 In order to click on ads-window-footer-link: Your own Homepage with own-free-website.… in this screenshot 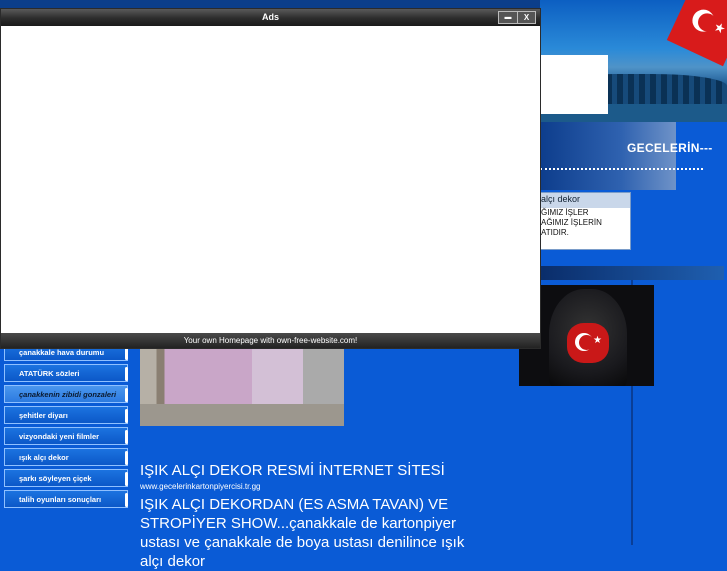, I will do `click(270, 340)`.